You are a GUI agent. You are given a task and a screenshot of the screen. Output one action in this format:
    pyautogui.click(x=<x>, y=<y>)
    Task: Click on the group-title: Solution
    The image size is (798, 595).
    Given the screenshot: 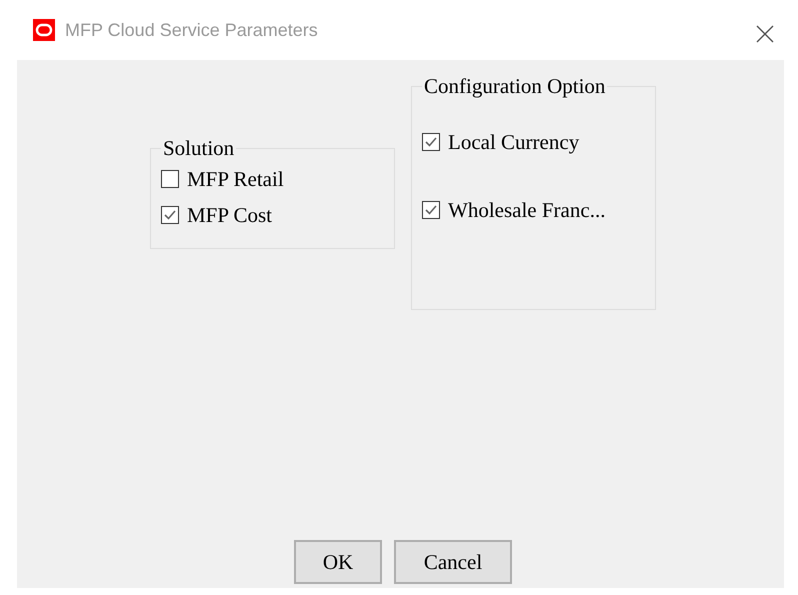 What is the action you would take?
    pyautogui.click(x=199, y=148)
    